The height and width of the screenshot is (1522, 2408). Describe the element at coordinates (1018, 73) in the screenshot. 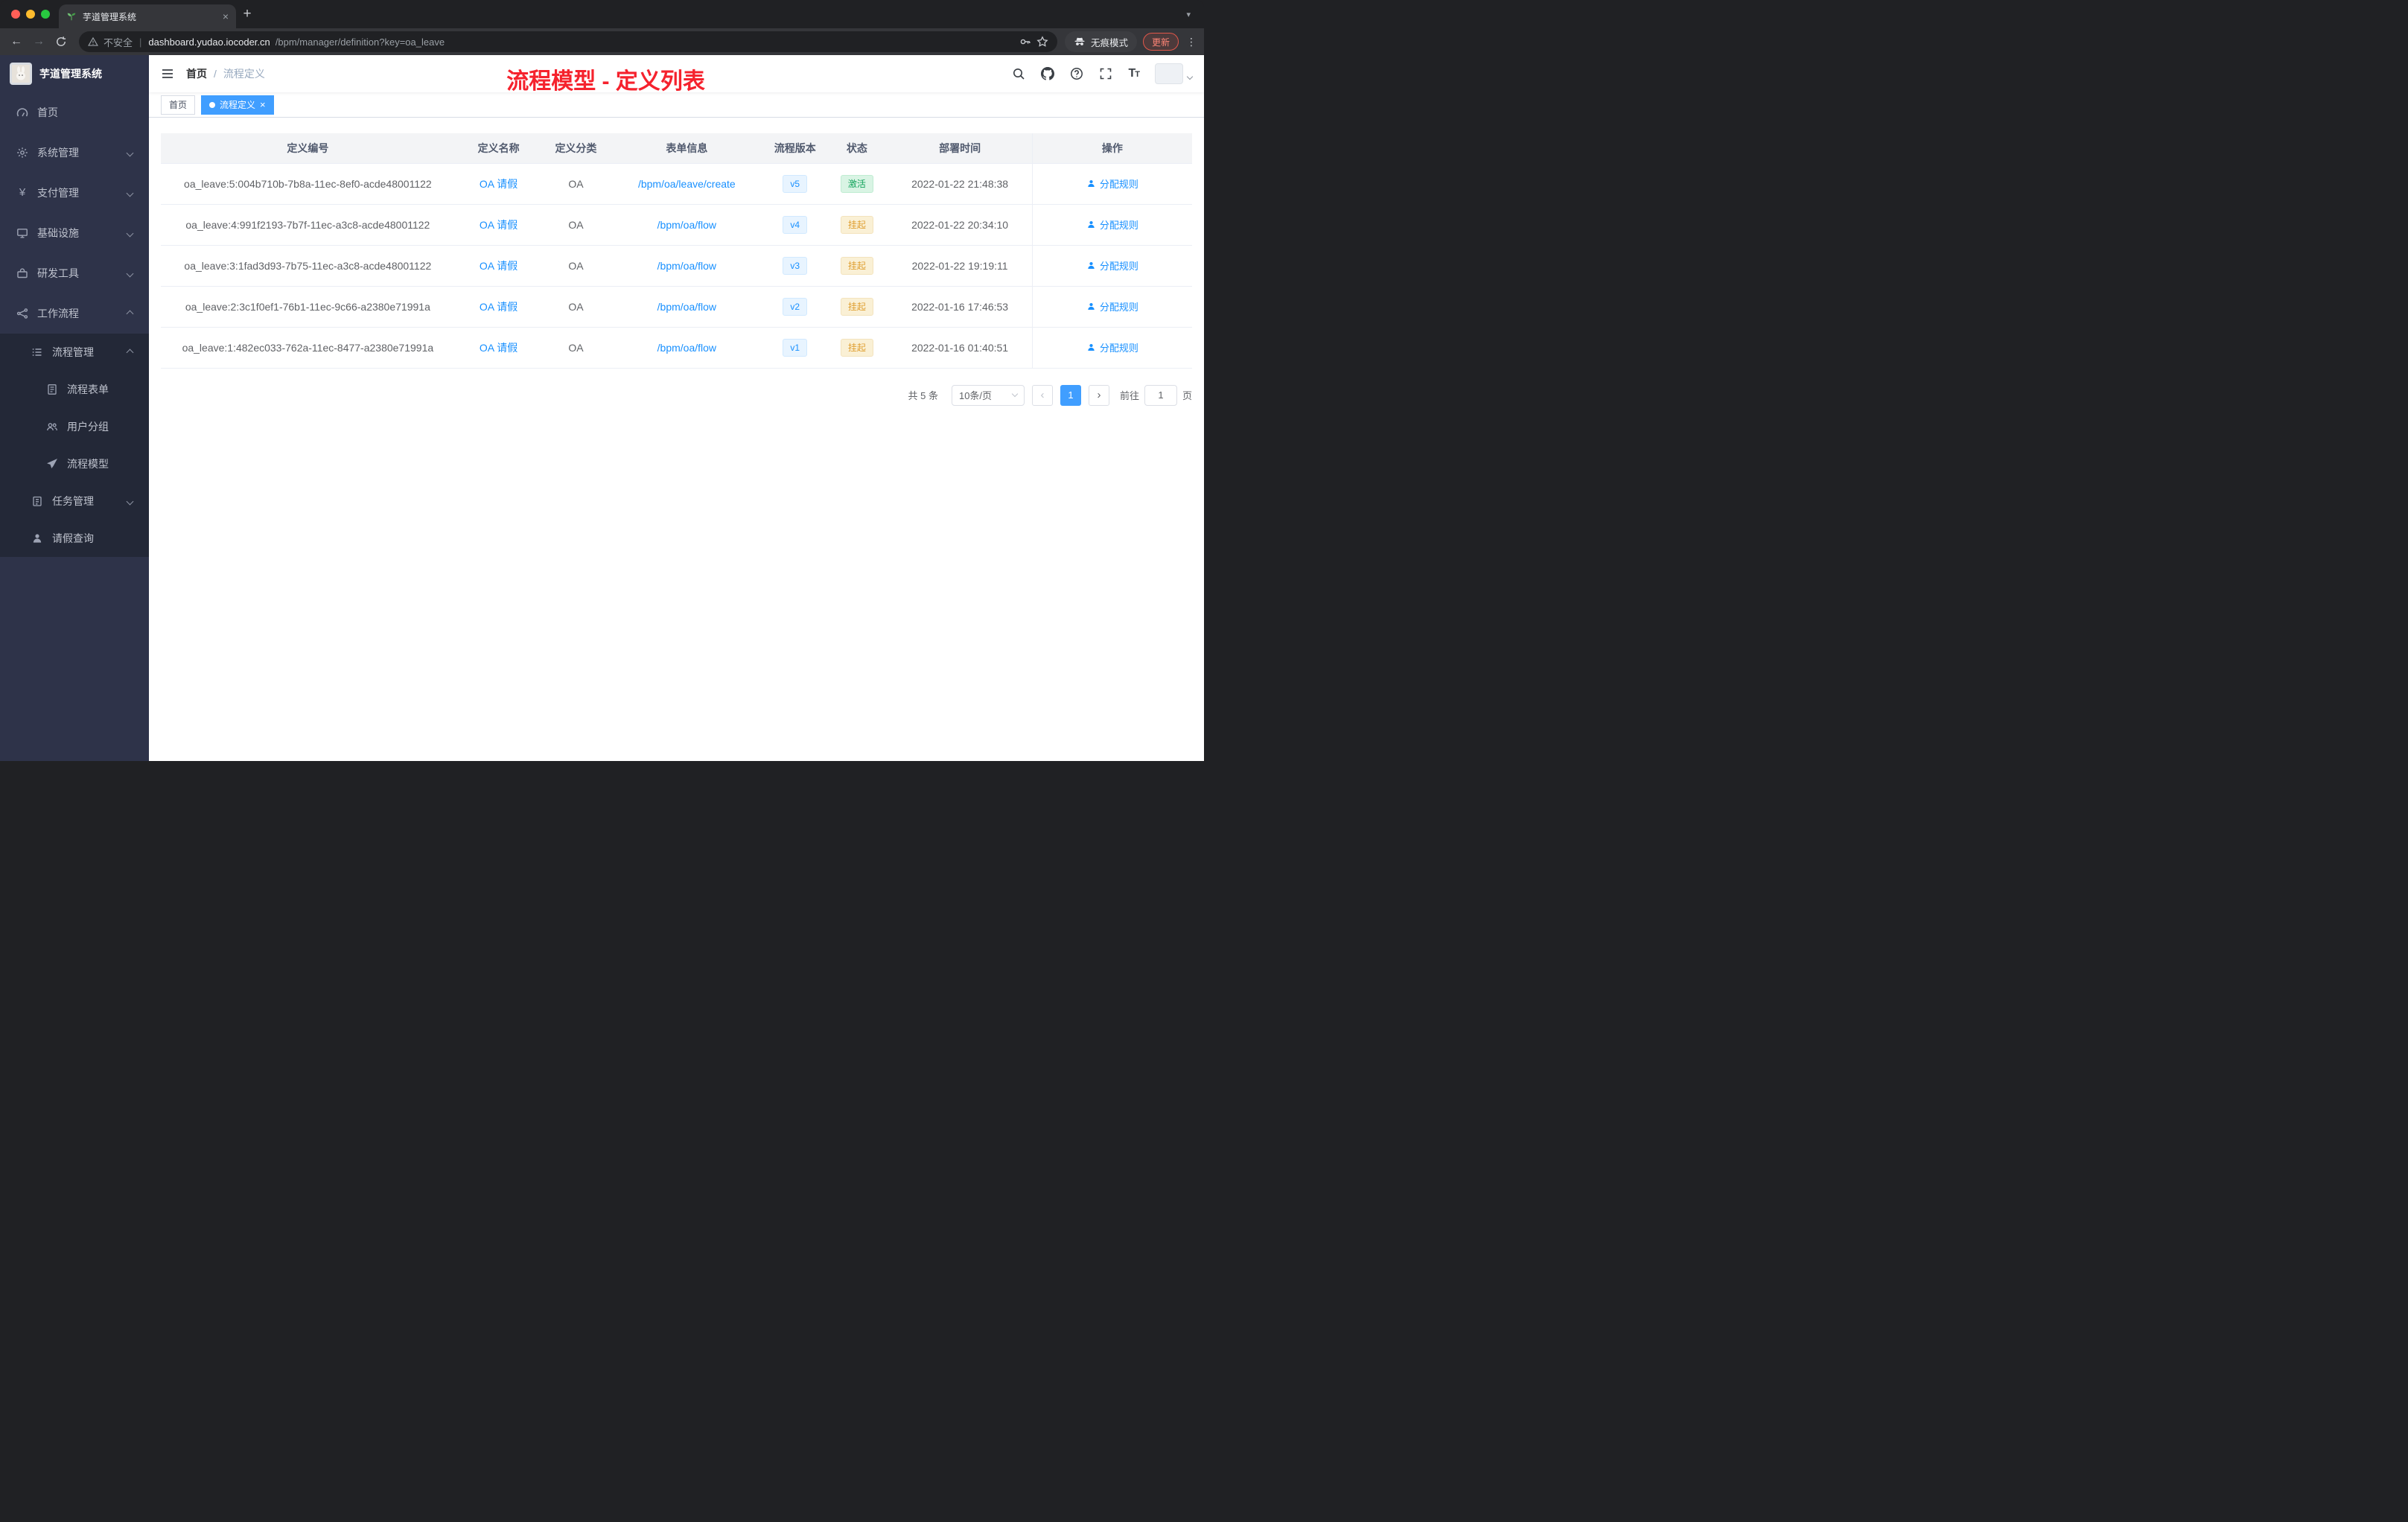

I see `search-icon` at that location.